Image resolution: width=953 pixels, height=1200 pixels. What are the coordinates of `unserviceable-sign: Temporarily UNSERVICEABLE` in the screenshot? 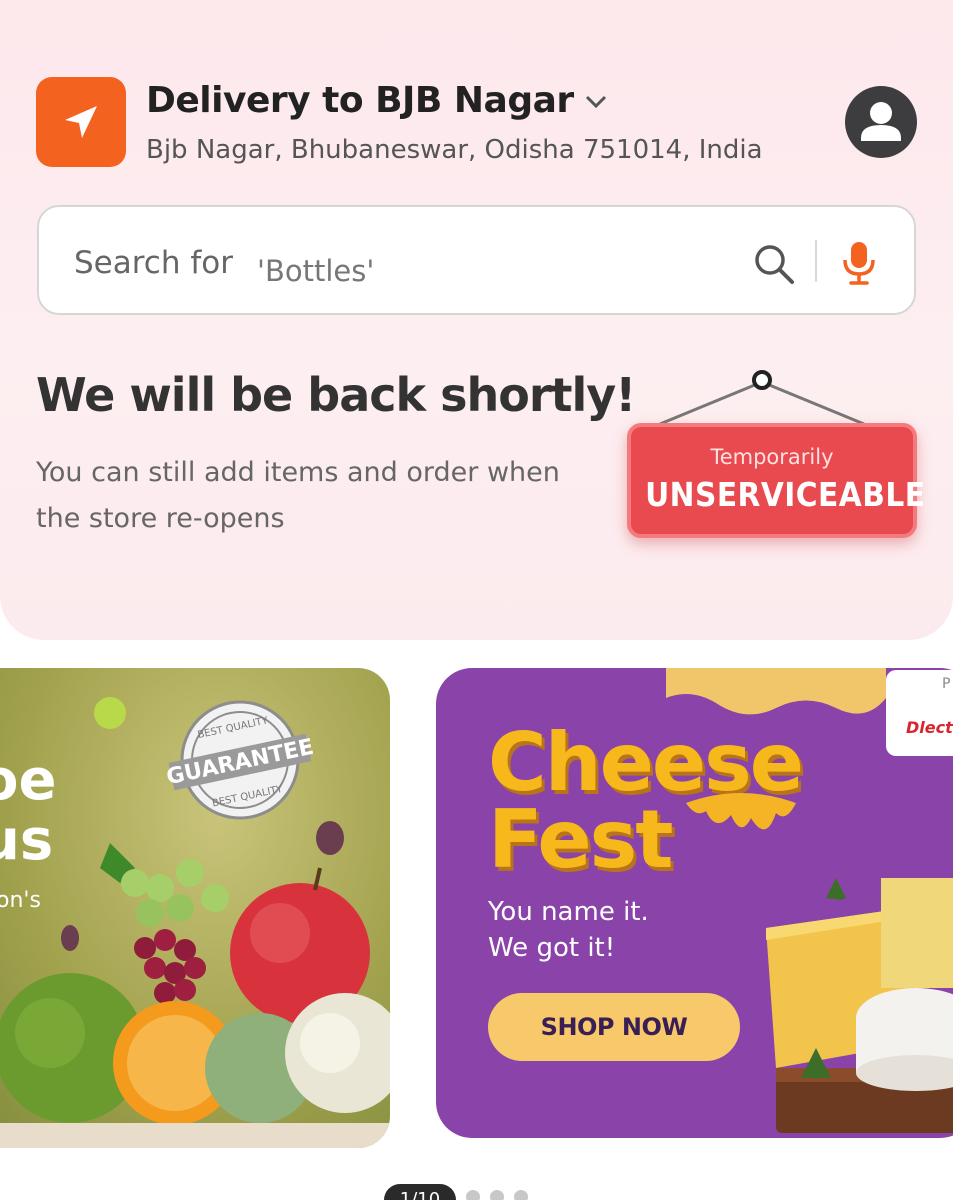 It's located at (776, 480).